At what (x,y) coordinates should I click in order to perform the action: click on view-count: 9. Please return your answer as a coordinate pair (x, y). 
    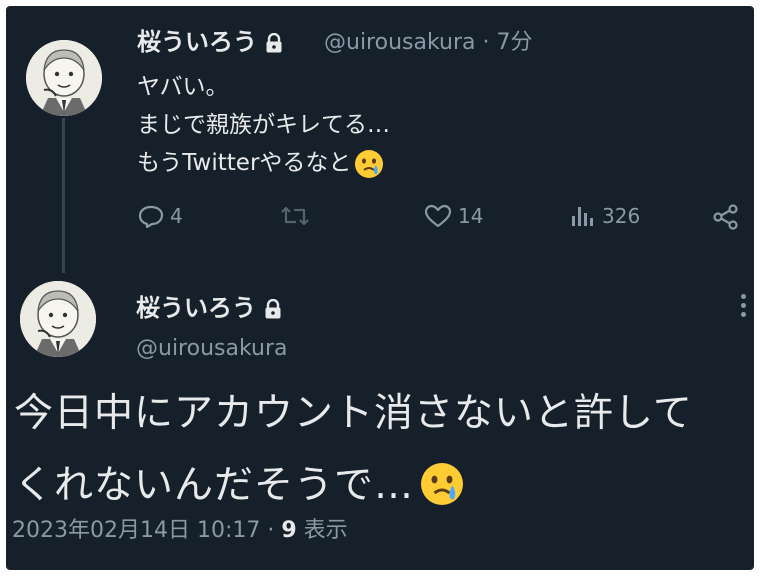
    Looking at the image, I should click on (289, 530).